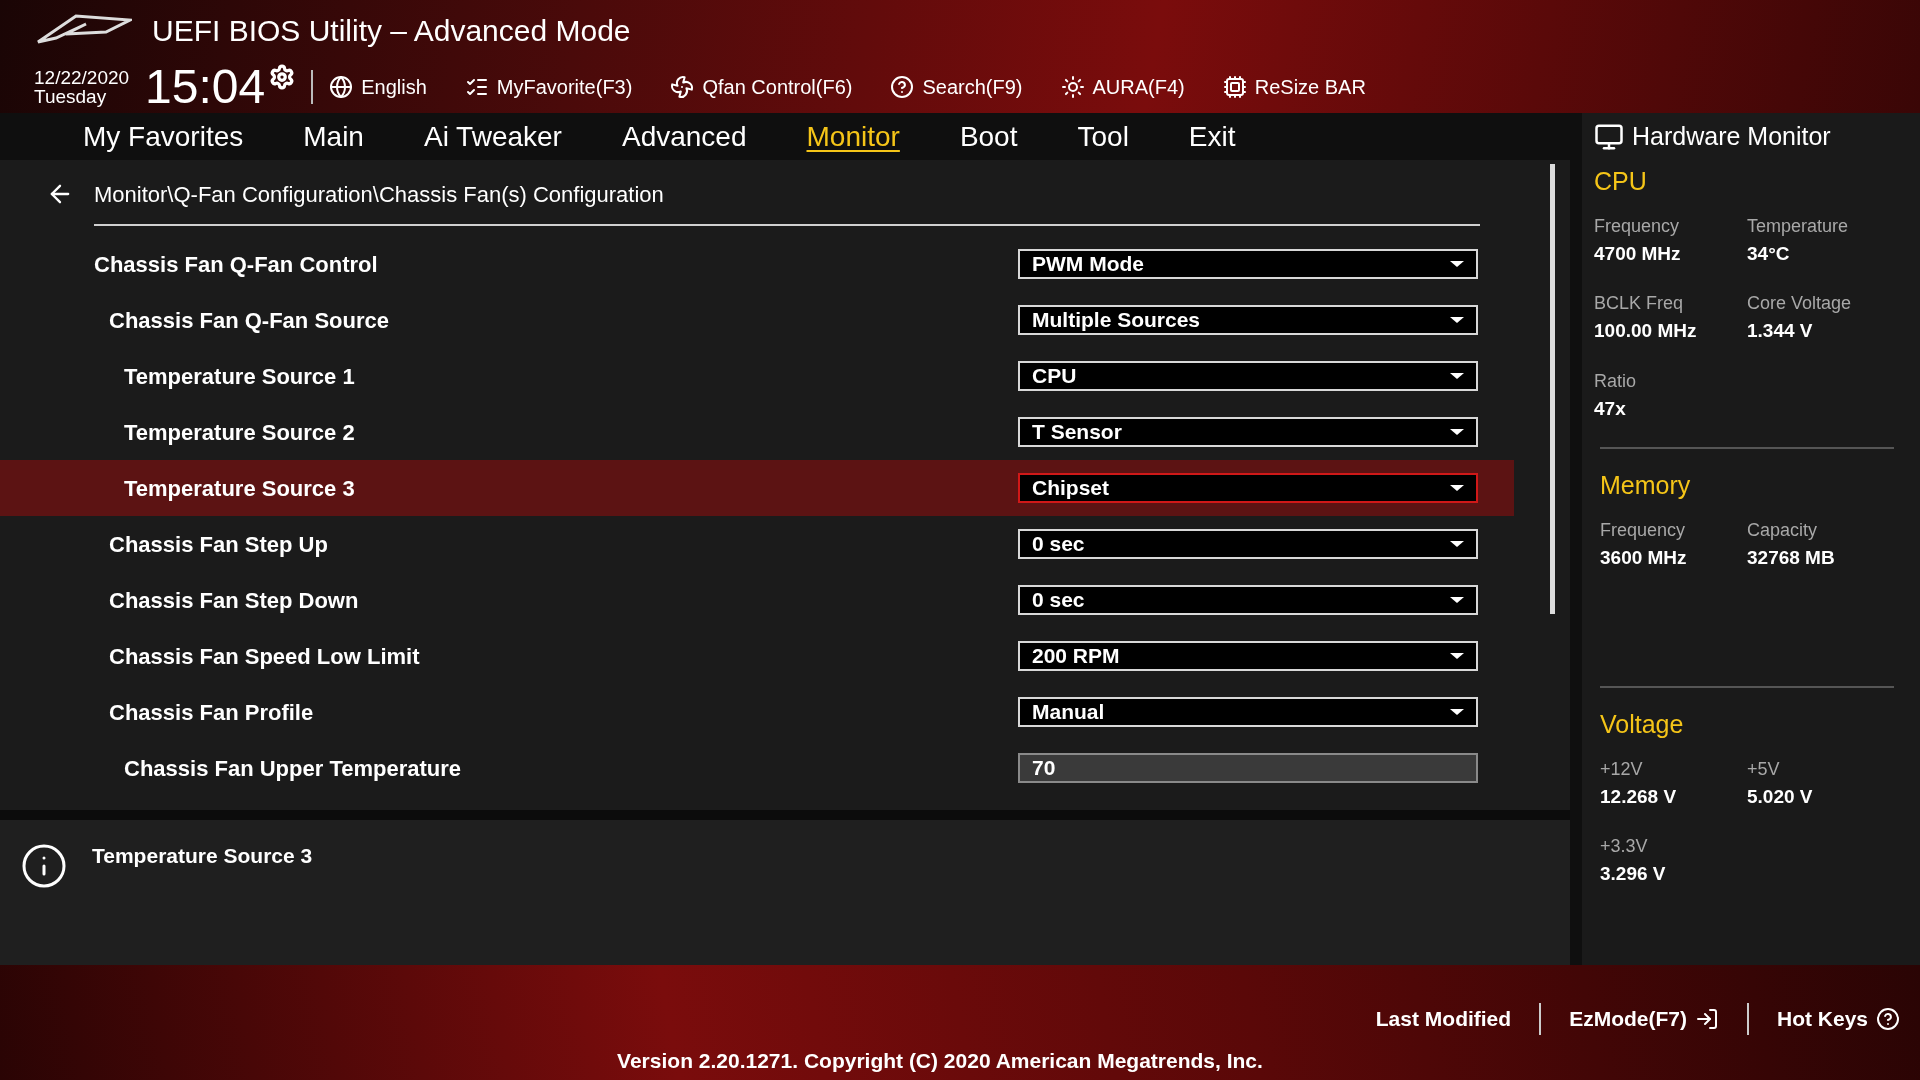 This screenshot has width=1920, height=1080. Describe the element at coordinates (1644, 557) in the screenshot. I see `metric-value: 3600 MHz` at that location.